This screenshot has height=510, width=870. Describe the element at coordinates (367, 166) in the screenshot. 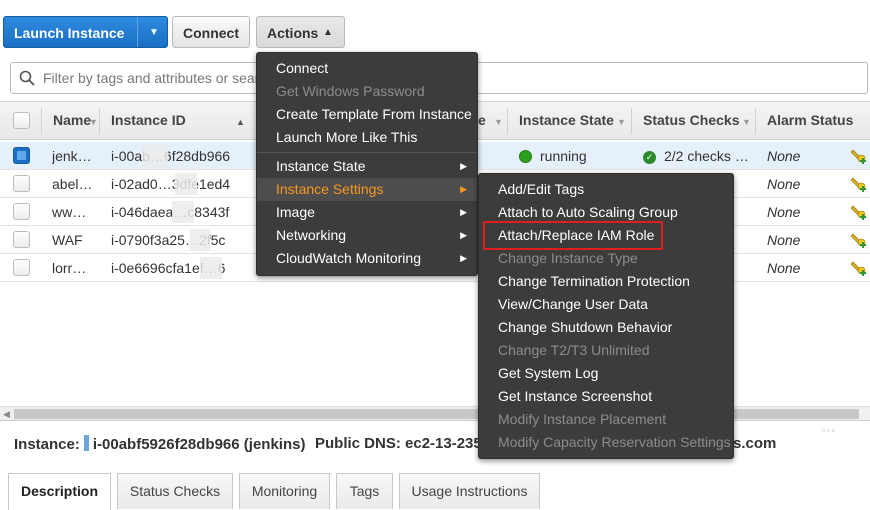

I see `menu-item-instance-state: Instance State ▶` at that location.